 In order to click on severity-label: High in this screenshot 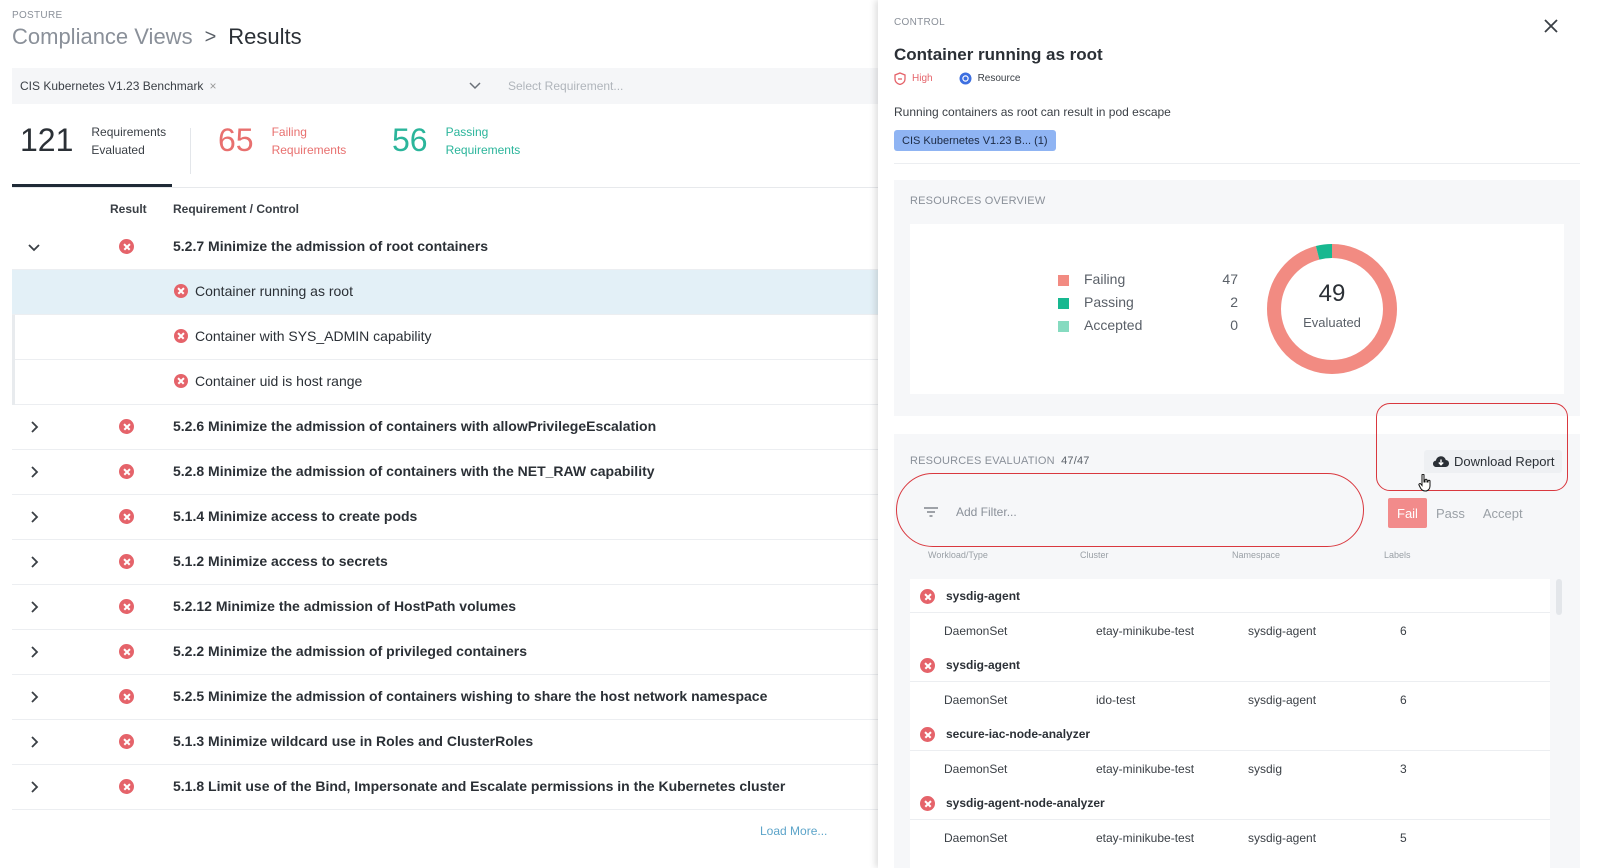, I will do `click(922, 78)`.